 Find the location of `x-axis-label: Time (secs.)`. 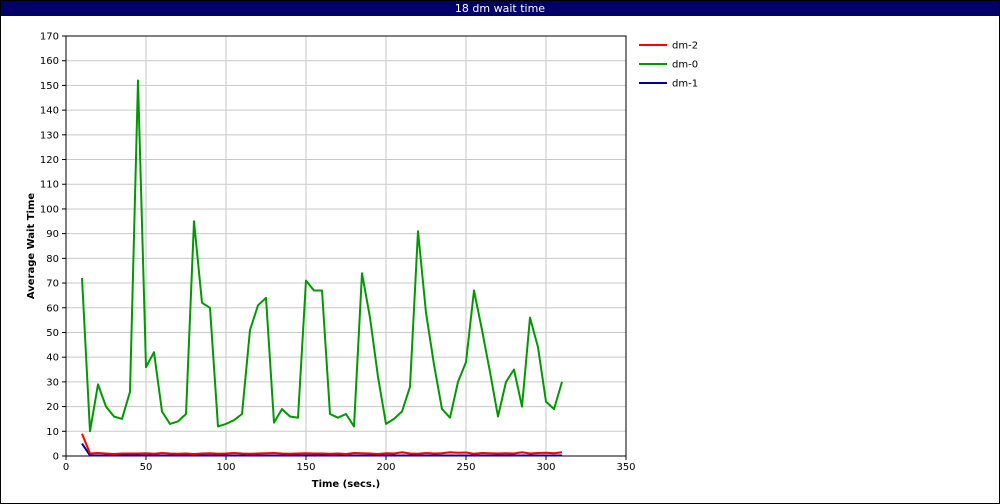

x-axis-label: Time (secs.) is located at coordinates (346, 484).